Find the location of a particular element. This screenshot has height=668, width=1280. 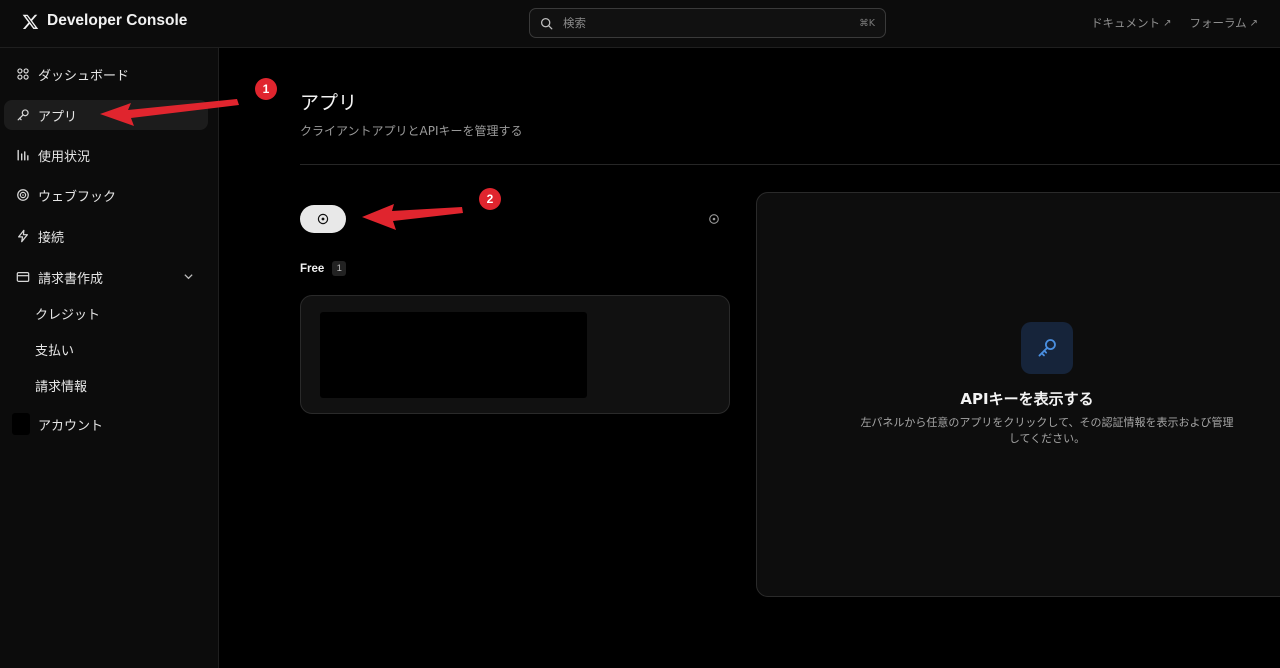

sidebar-item-label: 接続 is located at coordinates (51, 238).